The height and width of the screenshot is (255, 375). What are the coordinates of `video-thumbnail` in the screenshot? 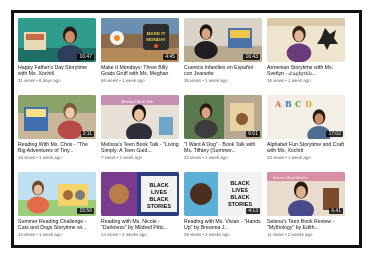 It's located at (306, 40).